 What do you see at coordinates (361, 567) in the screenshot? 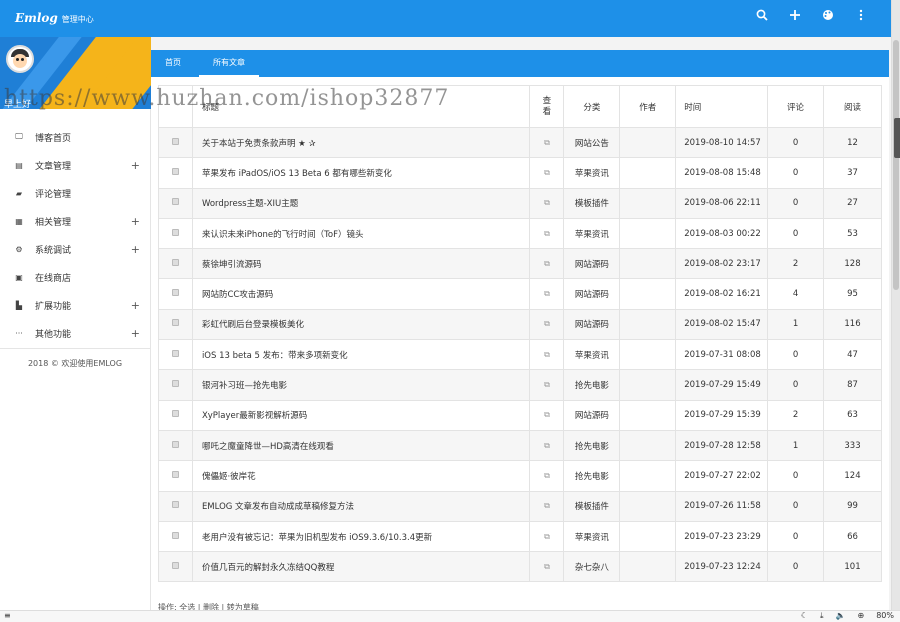
I see `post-title: 价值几百元的解封永久冻结QQ教程` at bounding box center [361, 567].